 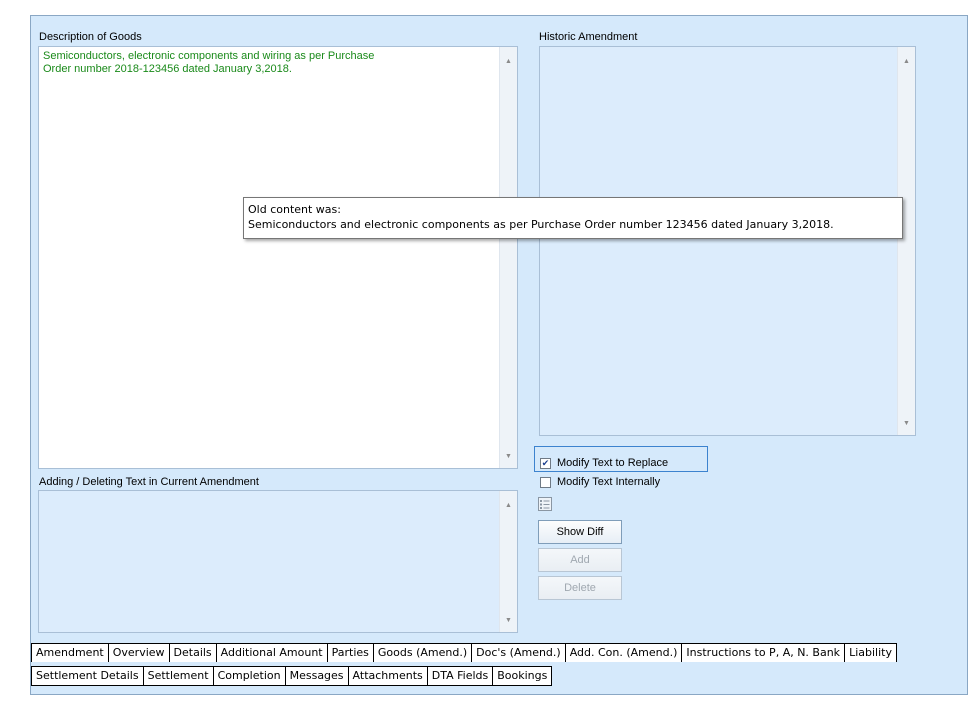 What do you see at coordinates (178, 676) in the screenshot?
I see `tab-settlement: Settlement` at bounding box center [178, 676].